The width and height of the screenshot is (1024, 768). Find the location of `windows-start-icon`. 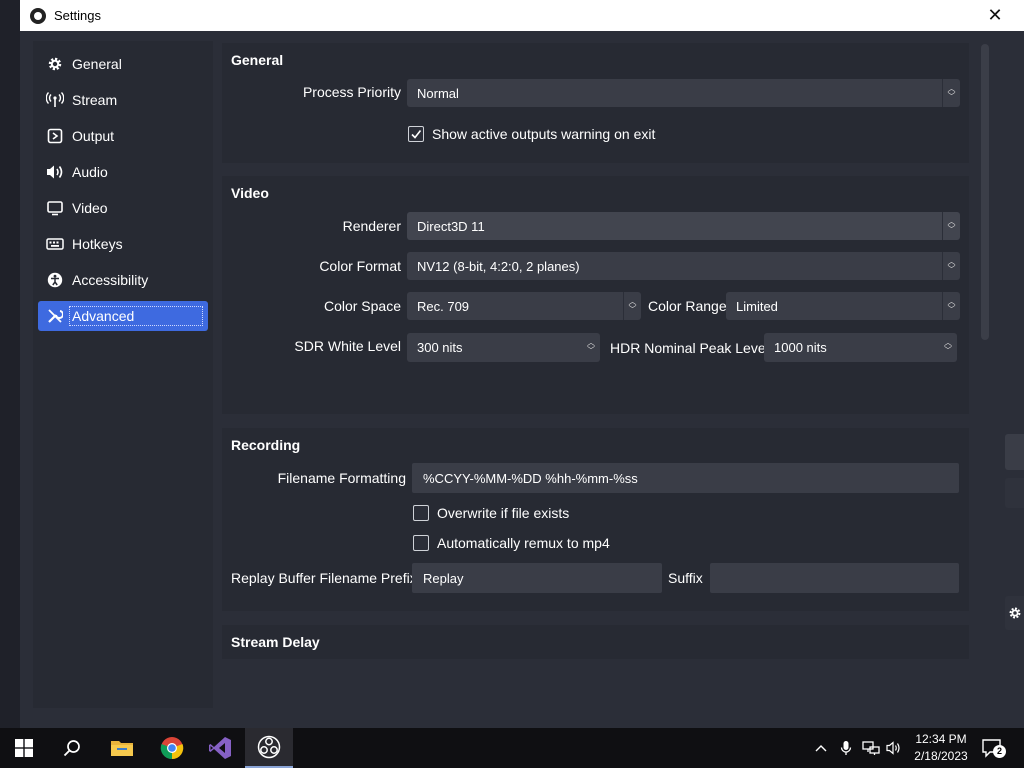

windows-start-icon is located at coordinates (24, 748).